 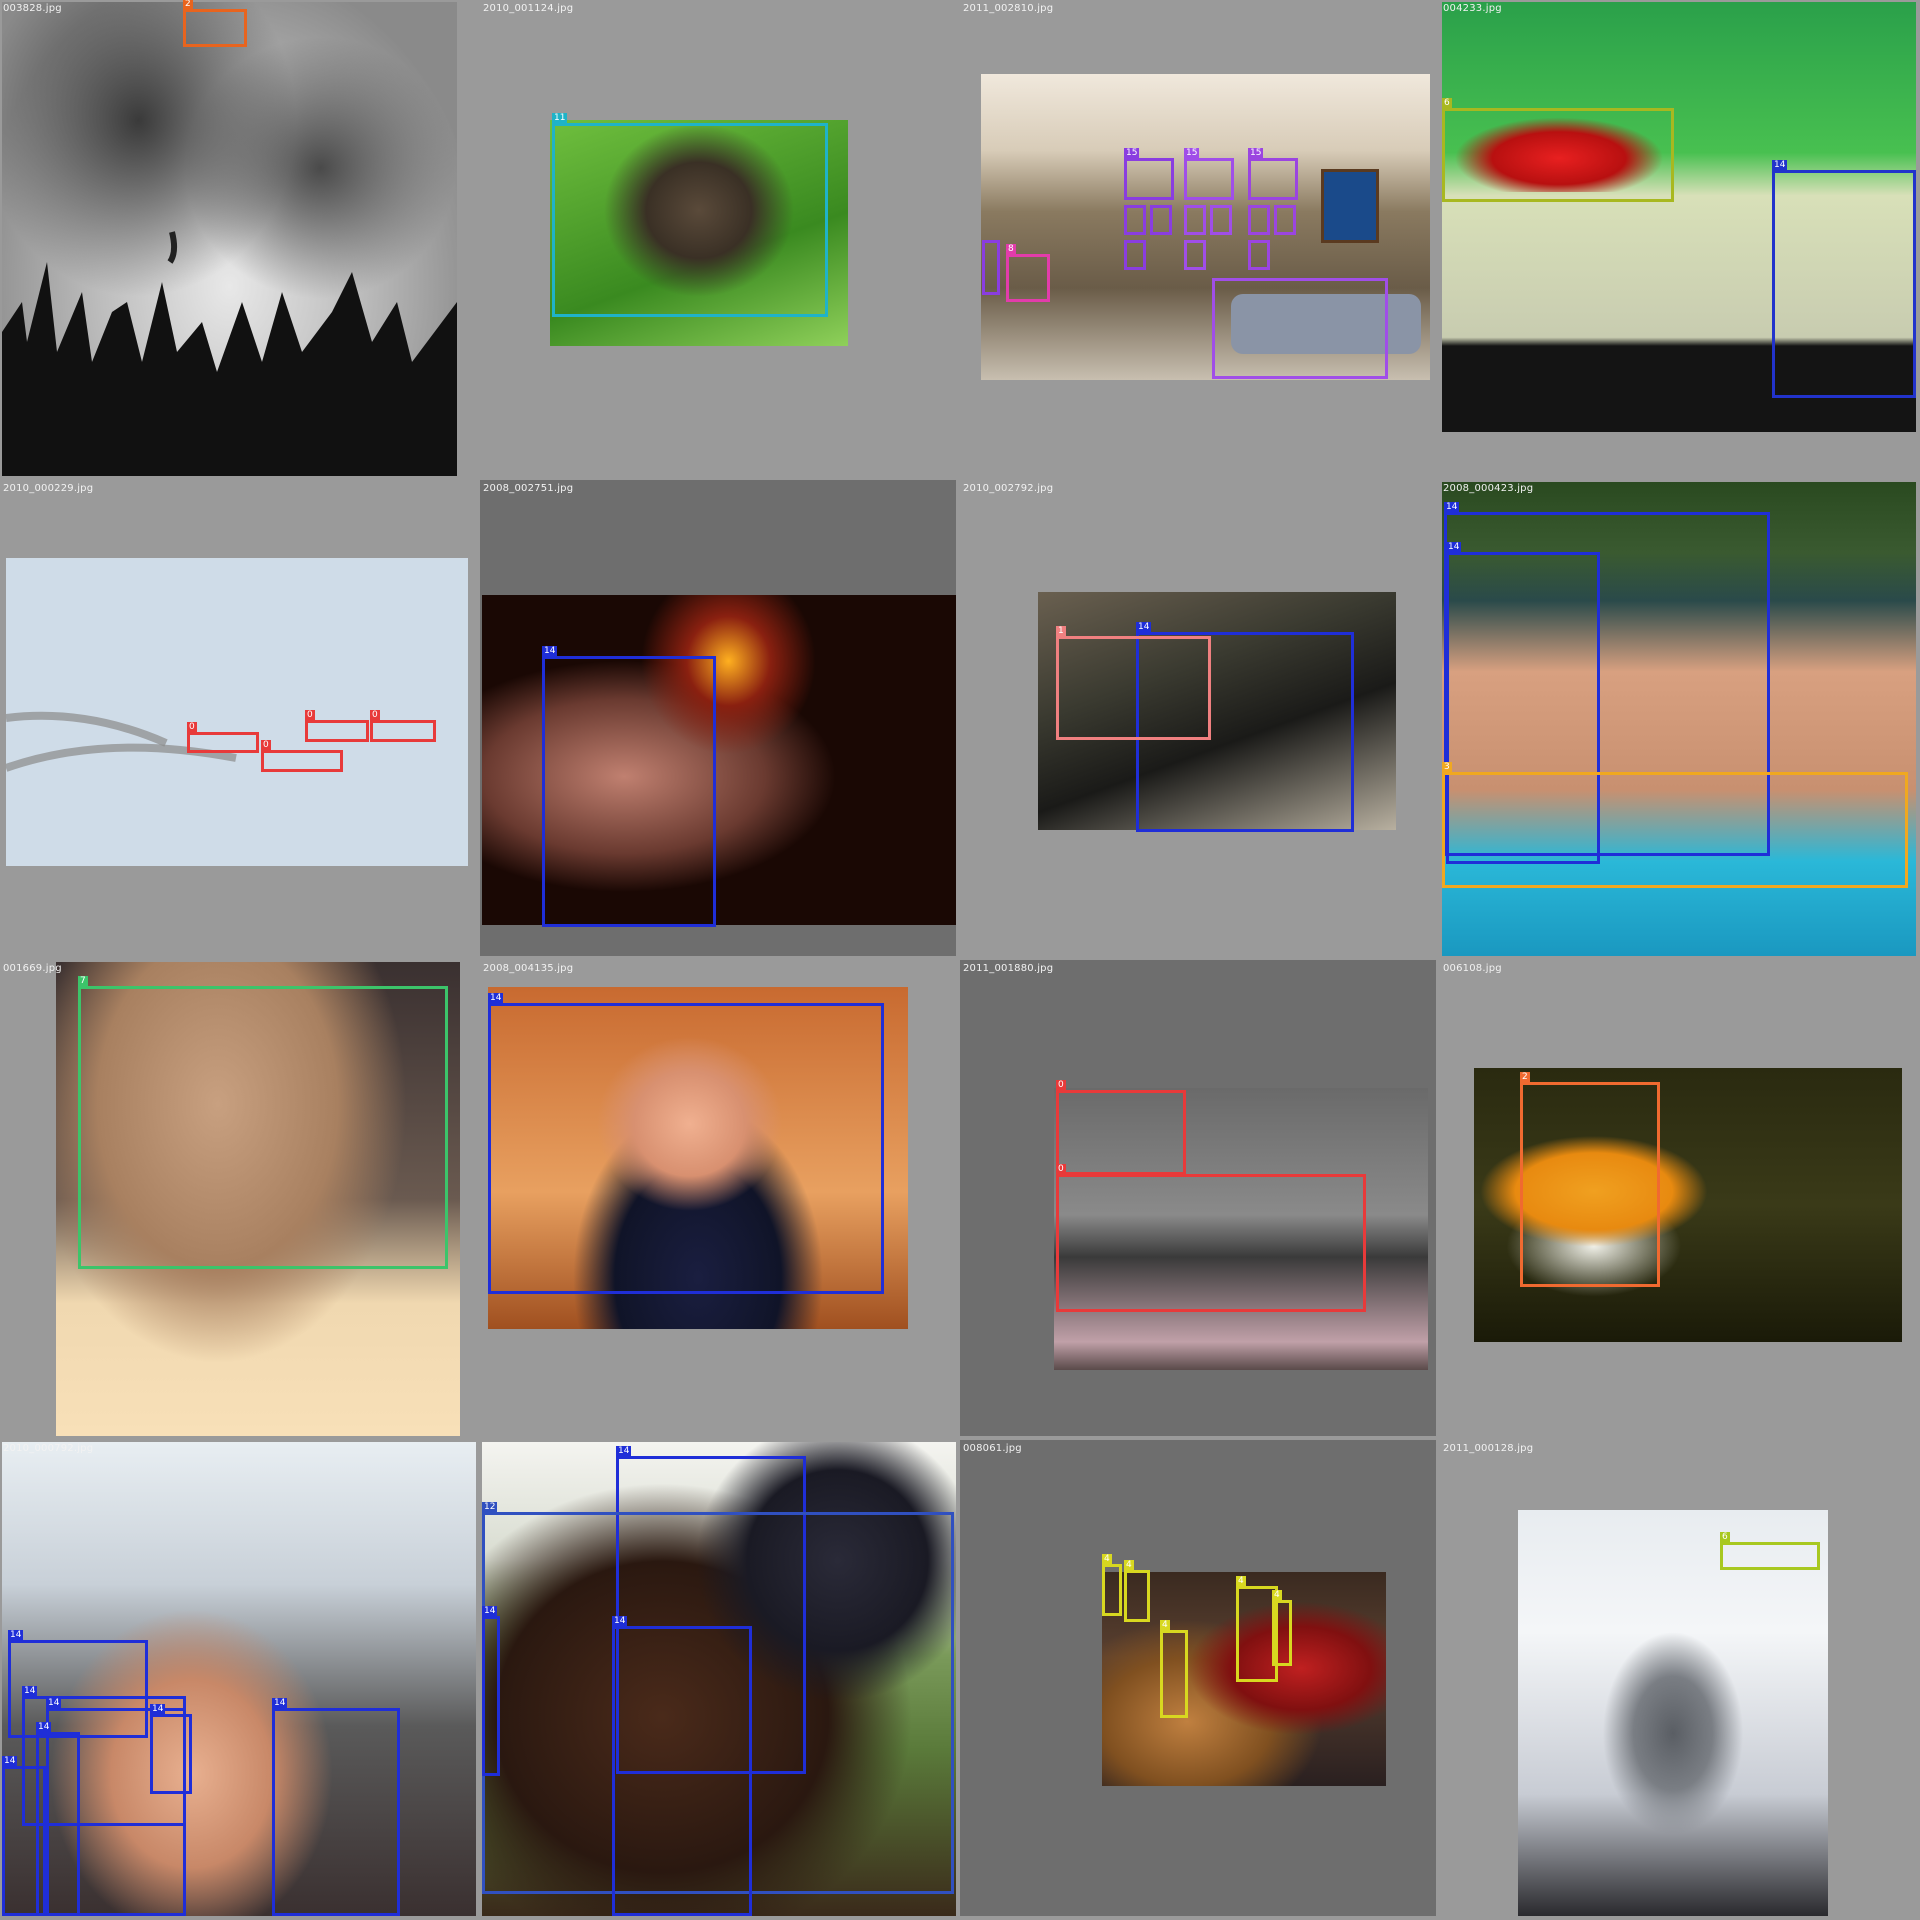 I want to click on photo-clouds-bird, so click(x=229, y=239).